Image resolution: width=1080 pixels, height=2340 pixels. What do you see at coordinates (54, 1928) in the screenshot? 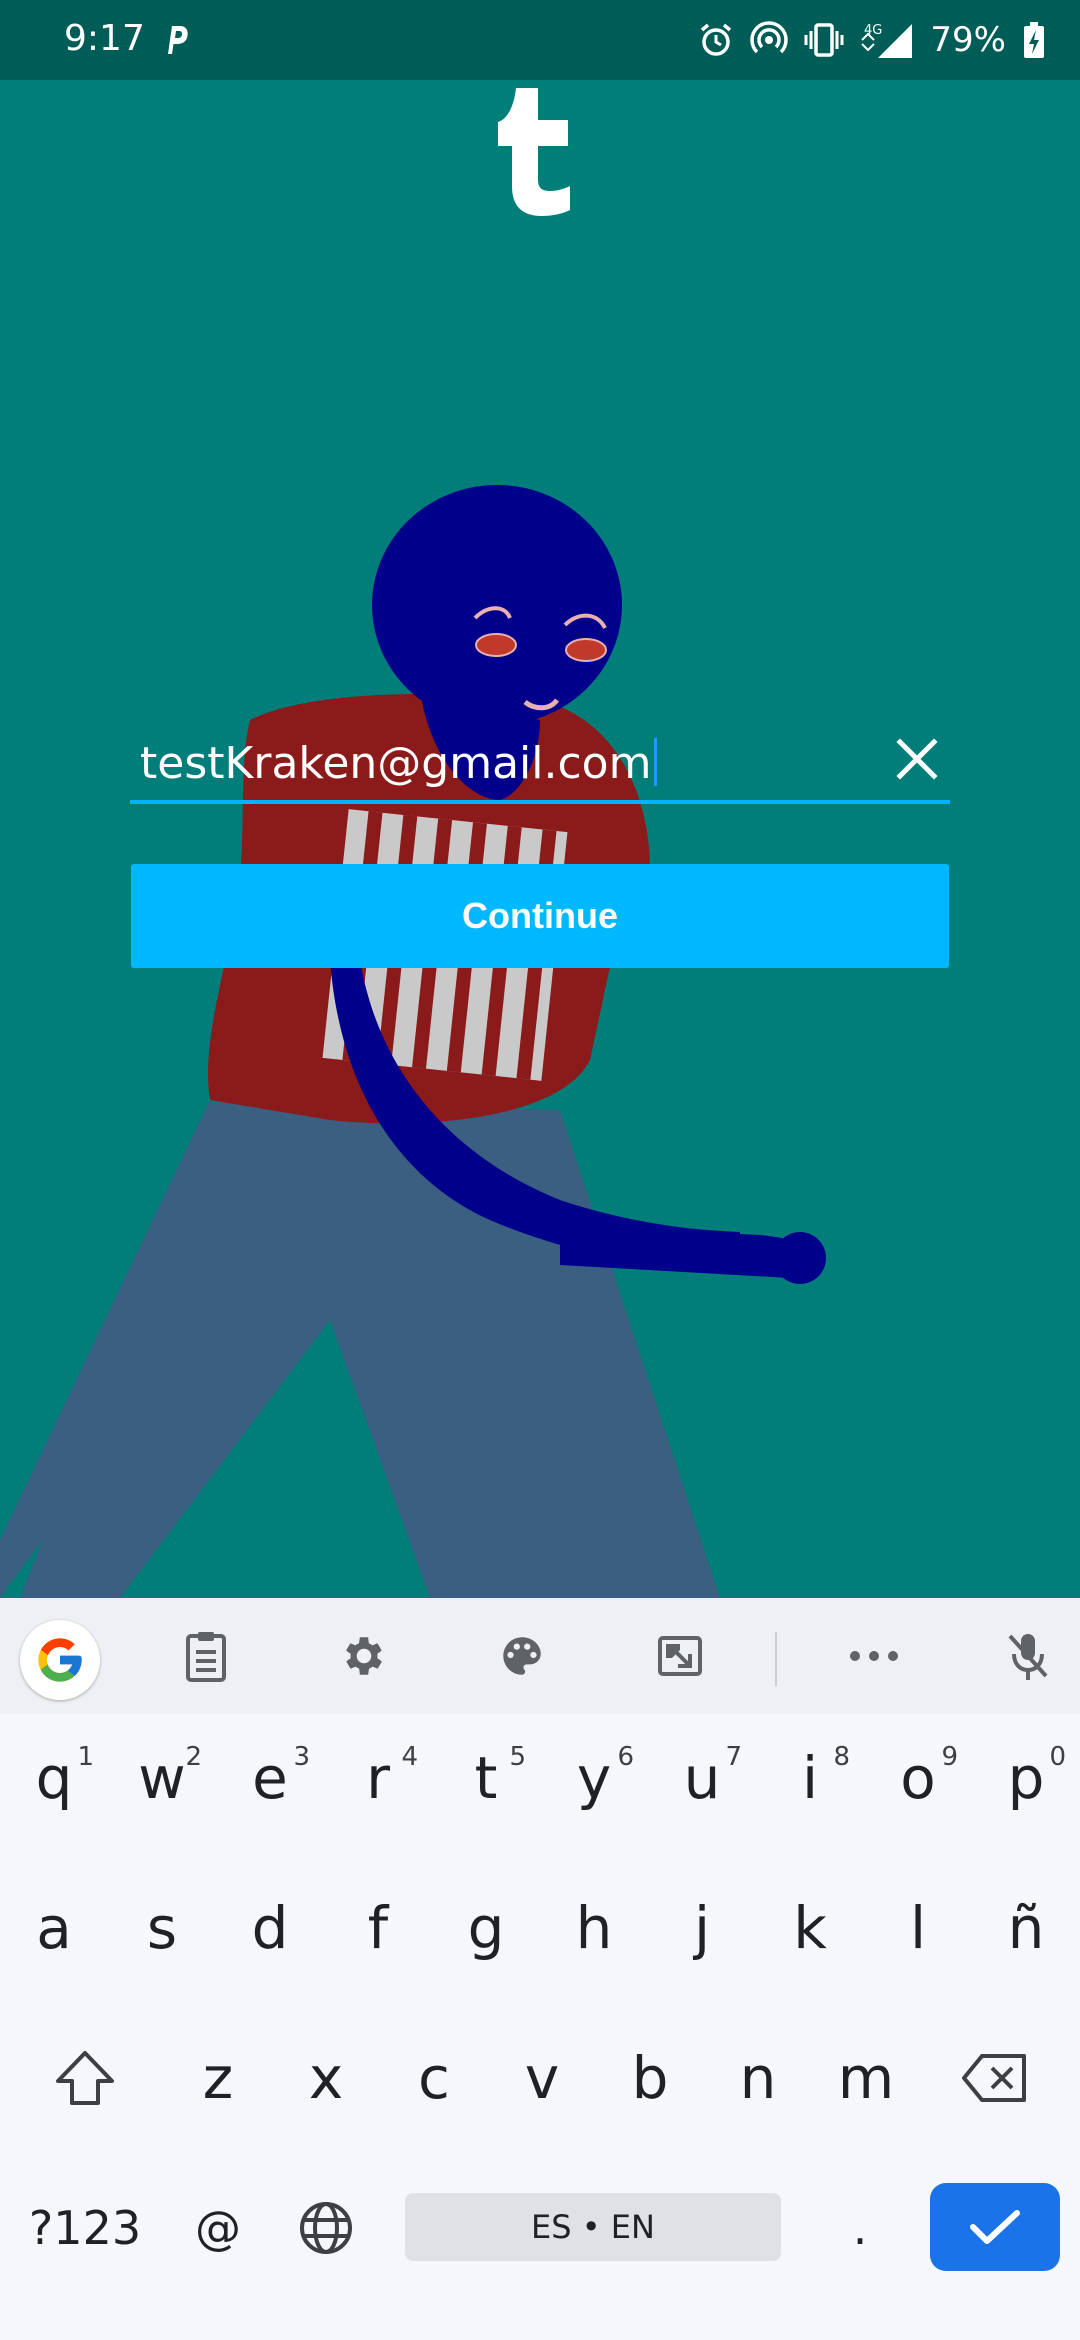
I see `key-a: a` at bounding box center [54, 1928].